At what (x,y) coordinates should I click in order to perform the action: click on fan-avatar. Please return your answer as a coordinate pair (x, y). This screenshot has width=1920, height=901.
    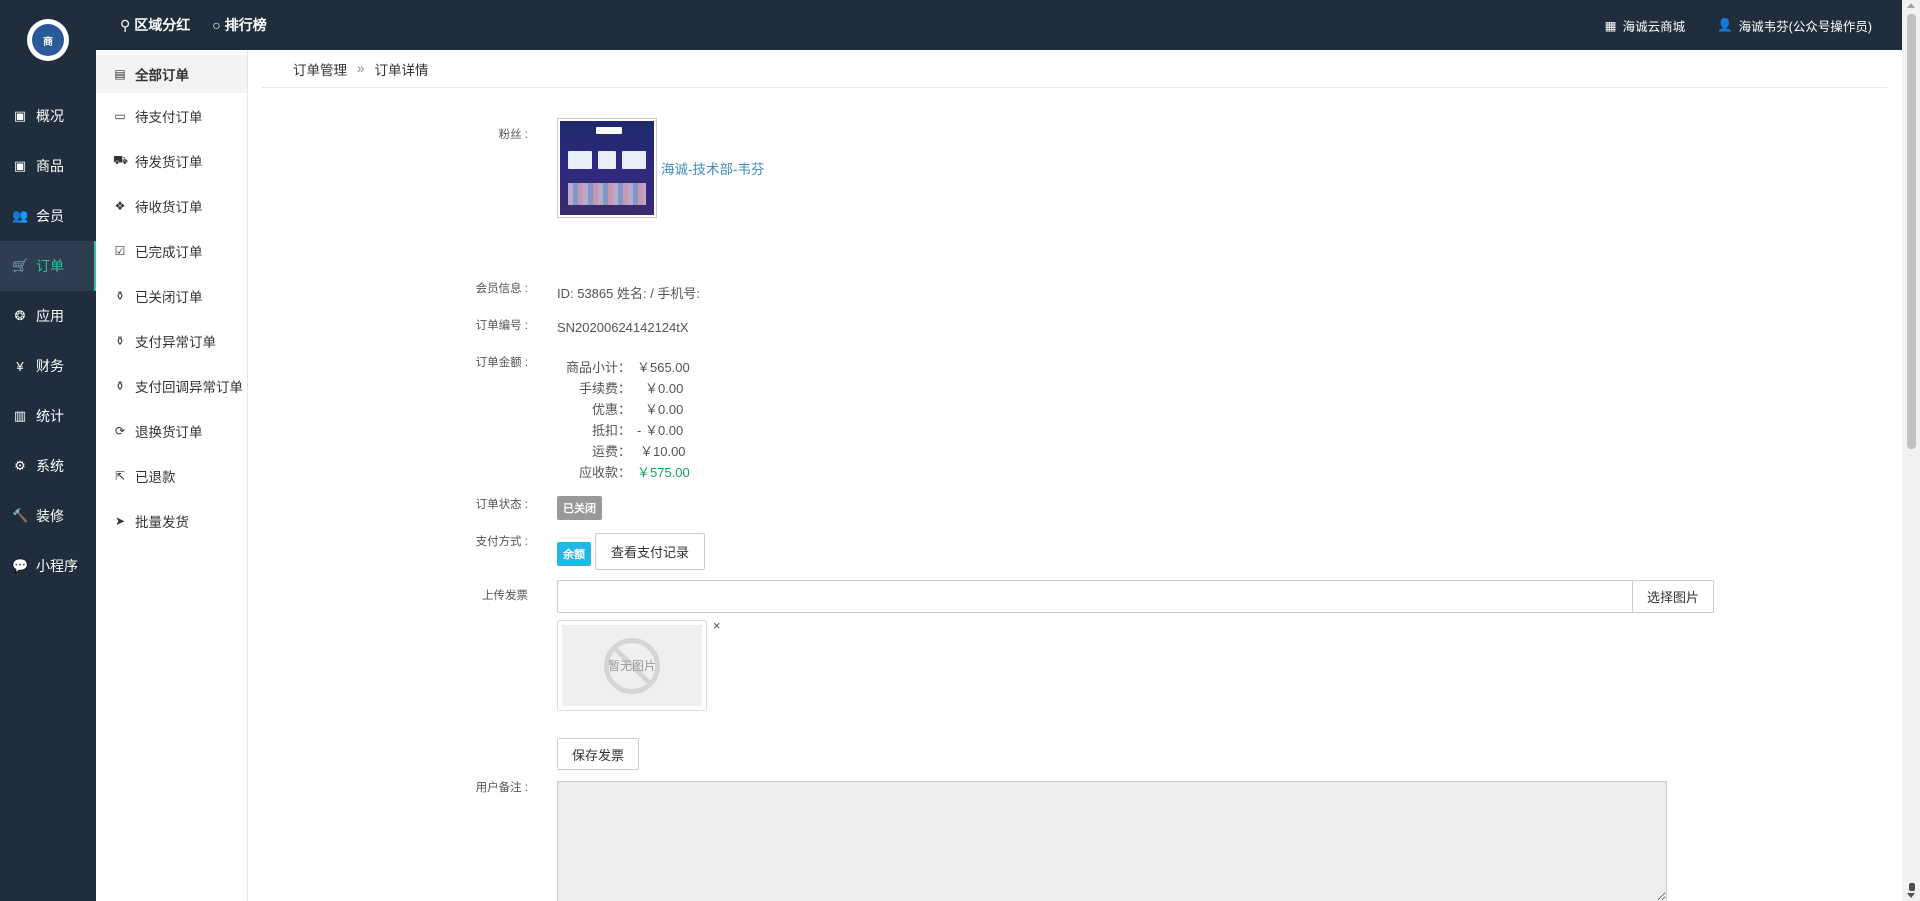
    Looking at the image, I should click on (607, 168).